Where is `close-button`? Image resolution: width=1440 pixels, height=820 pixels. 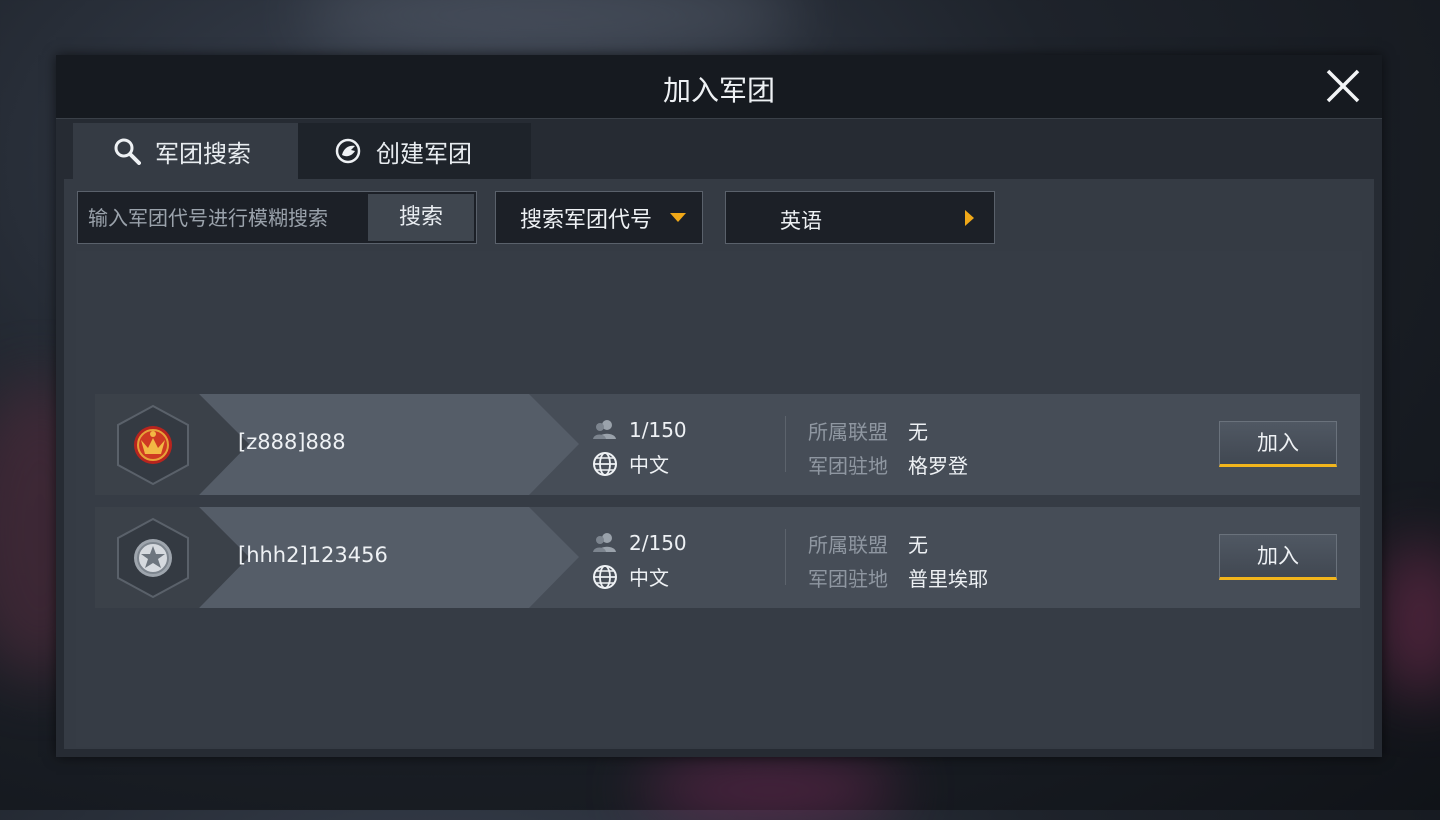
close-button is located at coordinates (1343, 86).